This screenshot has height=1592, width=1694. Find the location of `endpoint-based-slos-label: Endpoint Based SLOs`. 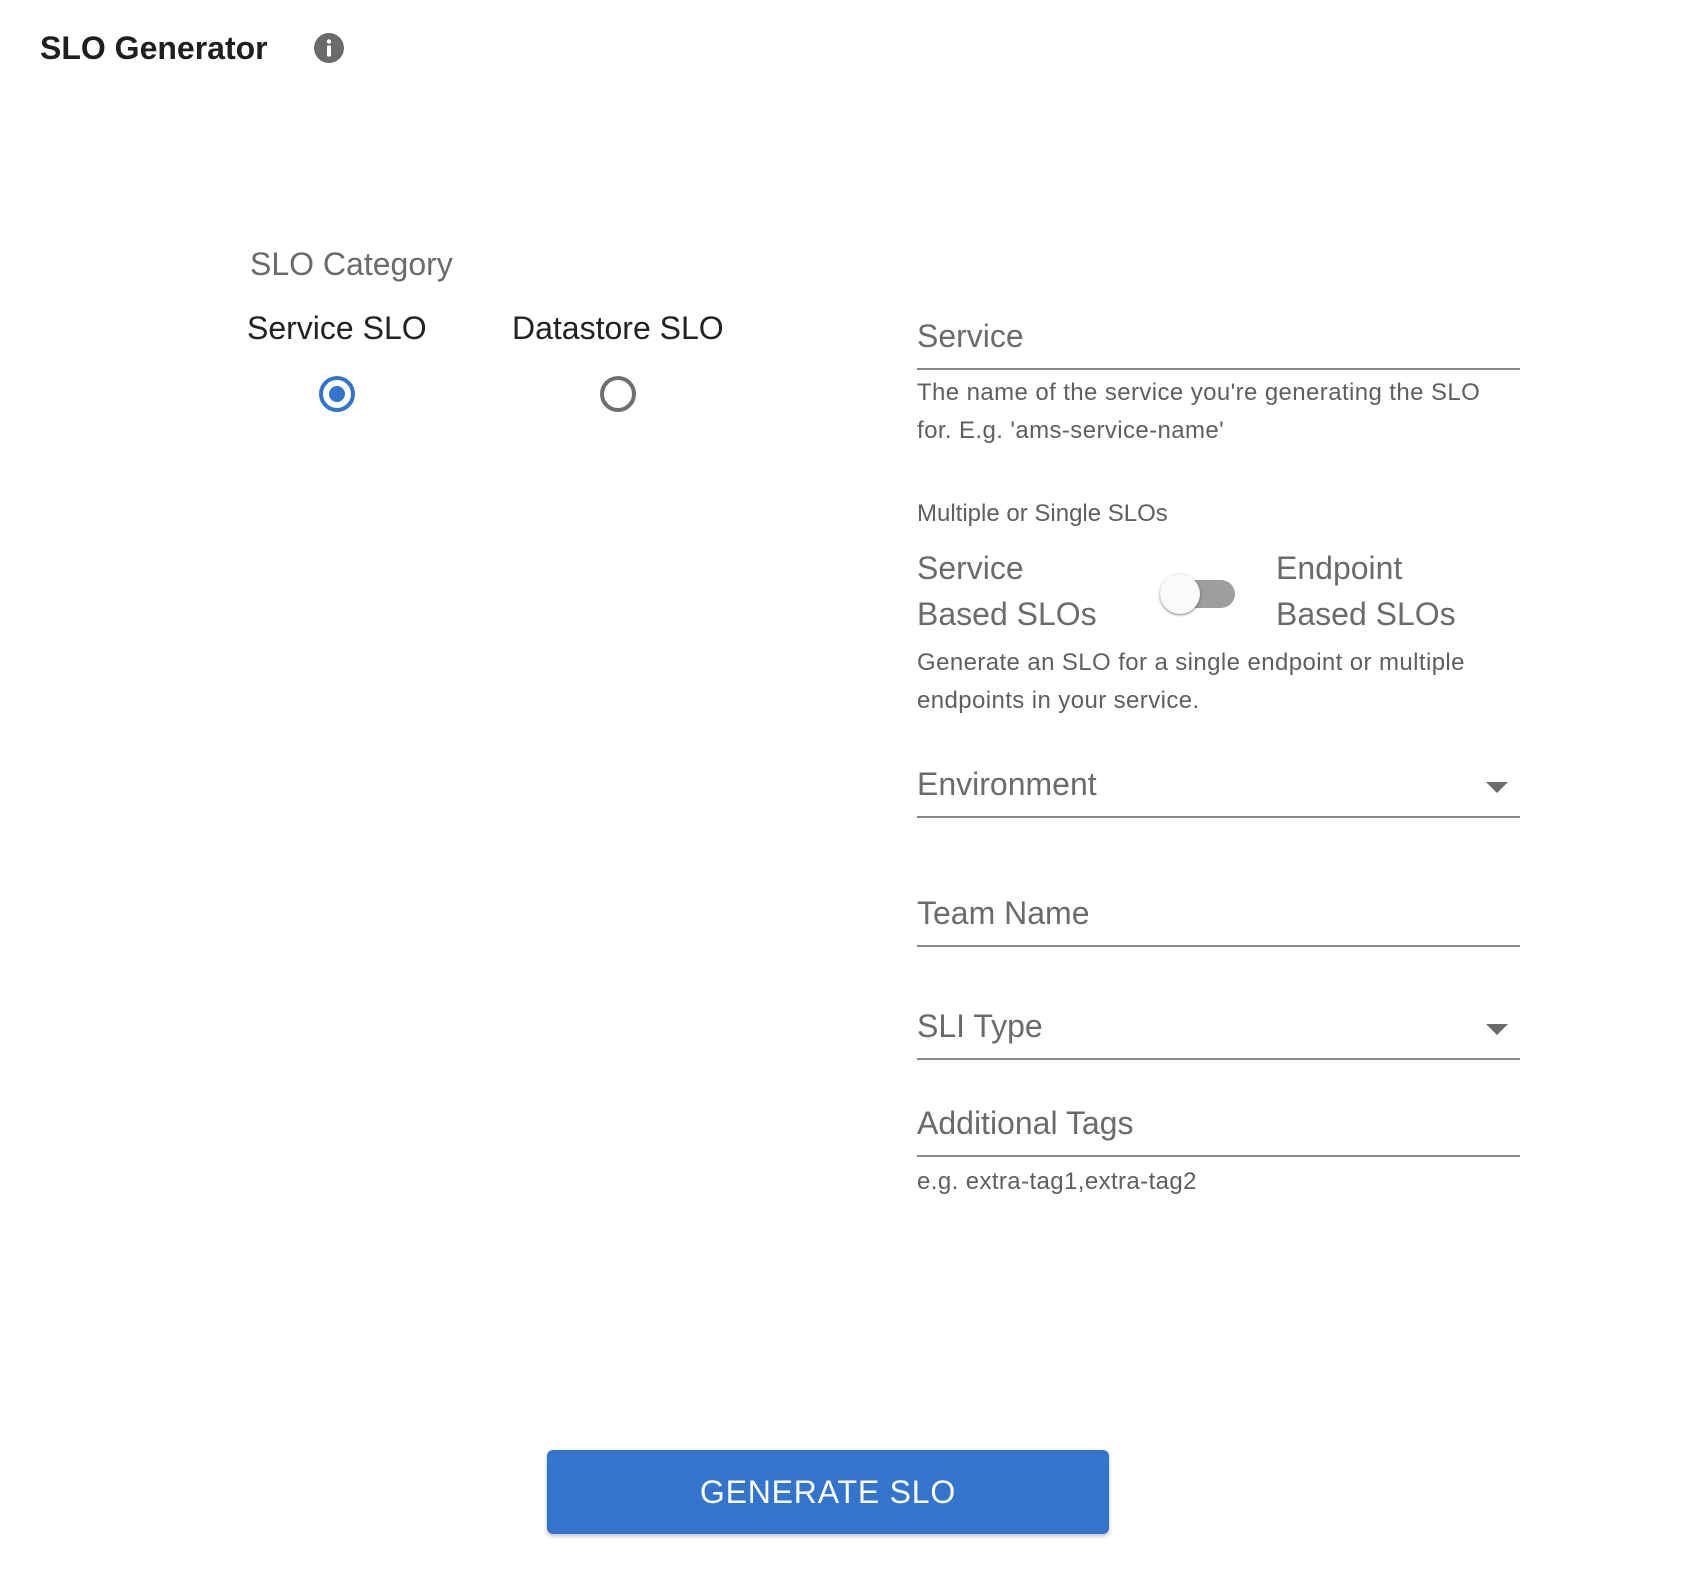

endpoint-based-slos-label: Endpoint Based SLOs is located at coordinates (1366, 591).